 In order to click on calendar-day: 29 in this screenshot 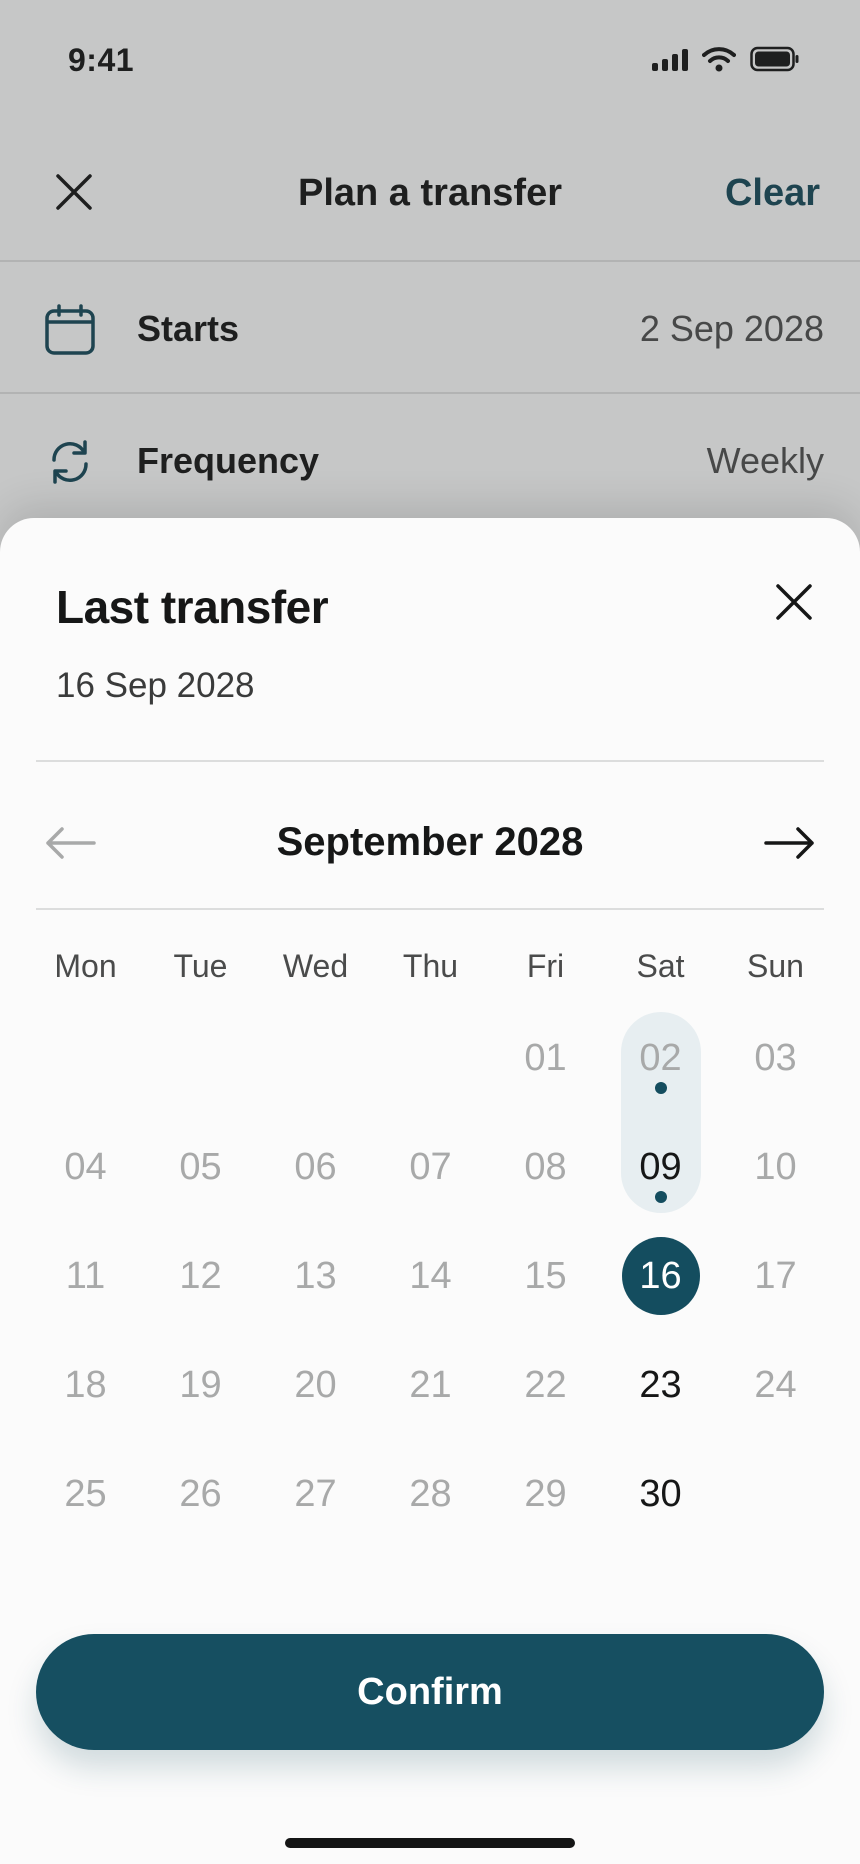, I will do `click(545, 1494)`.